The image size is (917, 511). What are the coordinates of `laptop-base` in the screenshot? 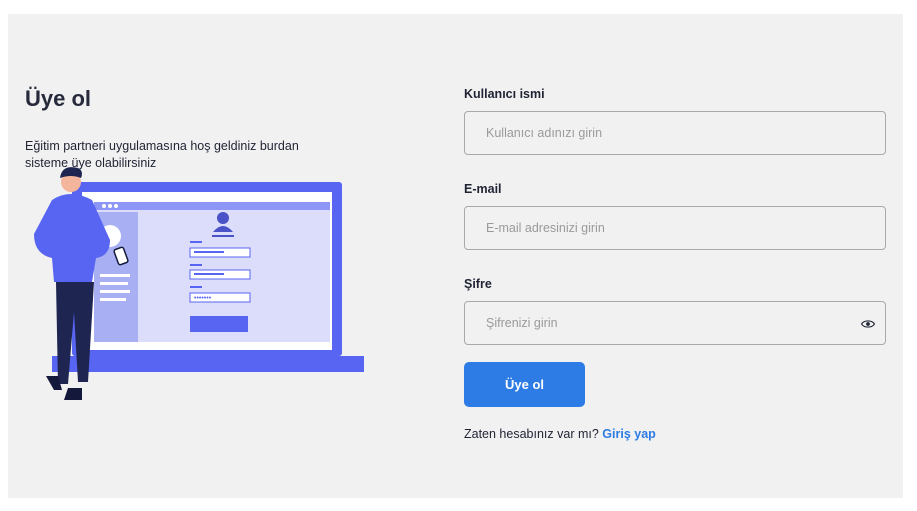 It's located at (208, 364).